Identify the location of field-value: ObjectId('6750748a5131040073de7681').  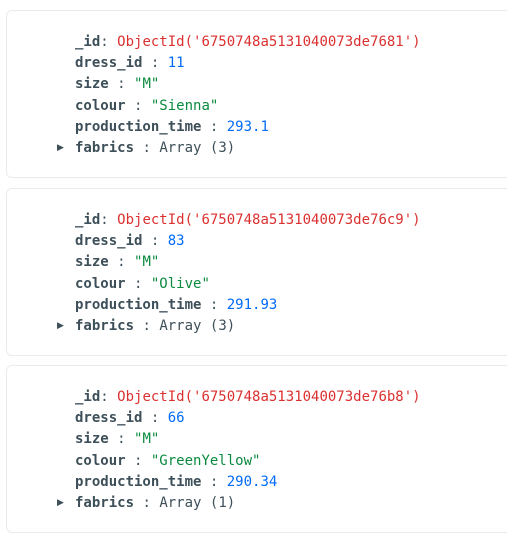
(269, 42).